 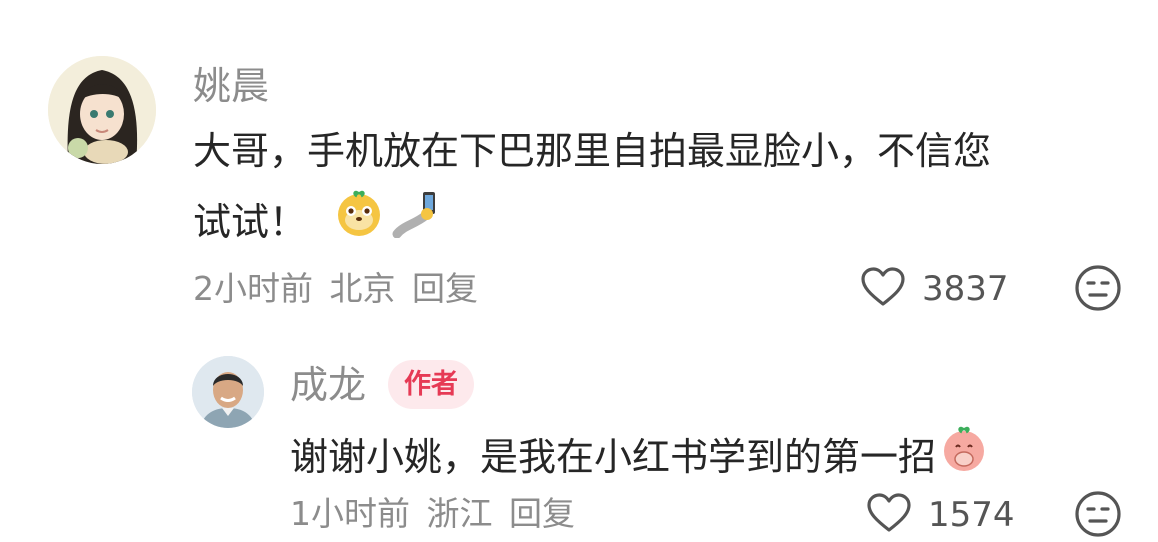 What do you see at coordinates (253, 288) in the screenshot?
I see `timestamp: 2小时前` at bounding box center [253, 288].